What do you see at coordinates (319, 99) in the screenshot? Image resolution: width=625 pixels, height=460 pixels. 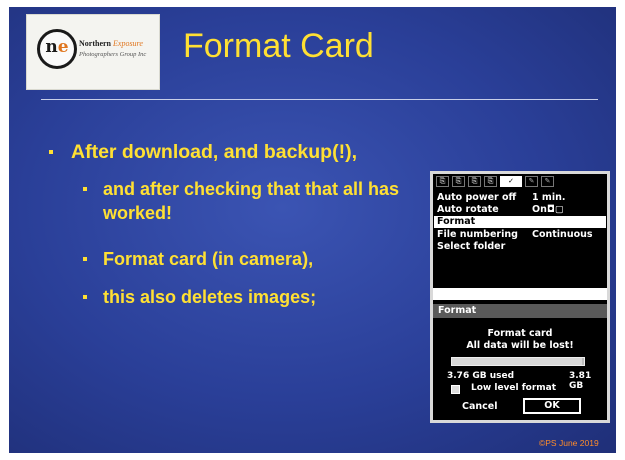 I see `title-divider` at bounding box center [319, 99].